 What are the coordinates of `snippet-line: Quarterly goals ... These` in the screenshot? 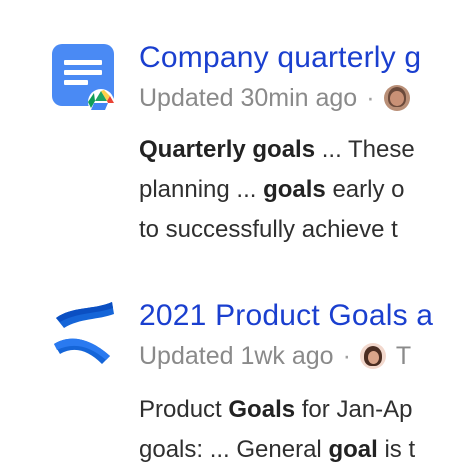 It's located at (277, 150).